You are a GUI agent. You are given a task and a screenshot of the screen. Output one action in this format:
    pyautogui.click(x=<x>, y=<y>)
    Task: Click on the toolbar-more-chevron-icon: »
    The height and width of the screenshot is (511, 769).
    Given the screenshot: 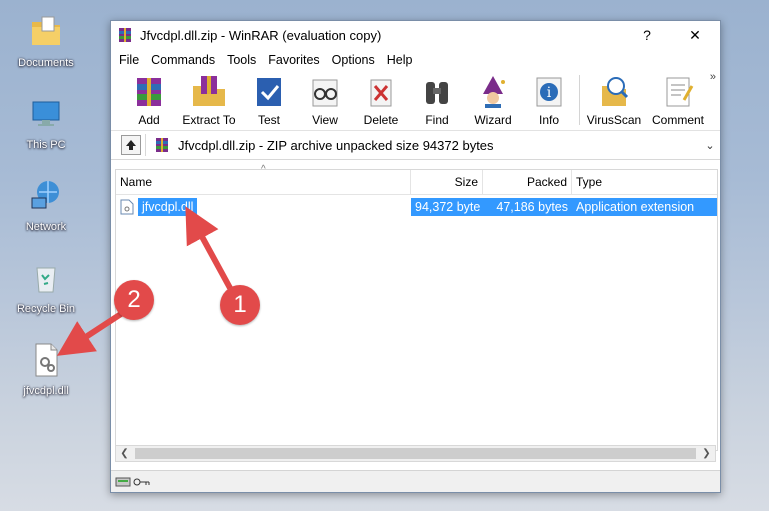 What is the action you would take?
    pyautogui.click(x=713, y=77)
    